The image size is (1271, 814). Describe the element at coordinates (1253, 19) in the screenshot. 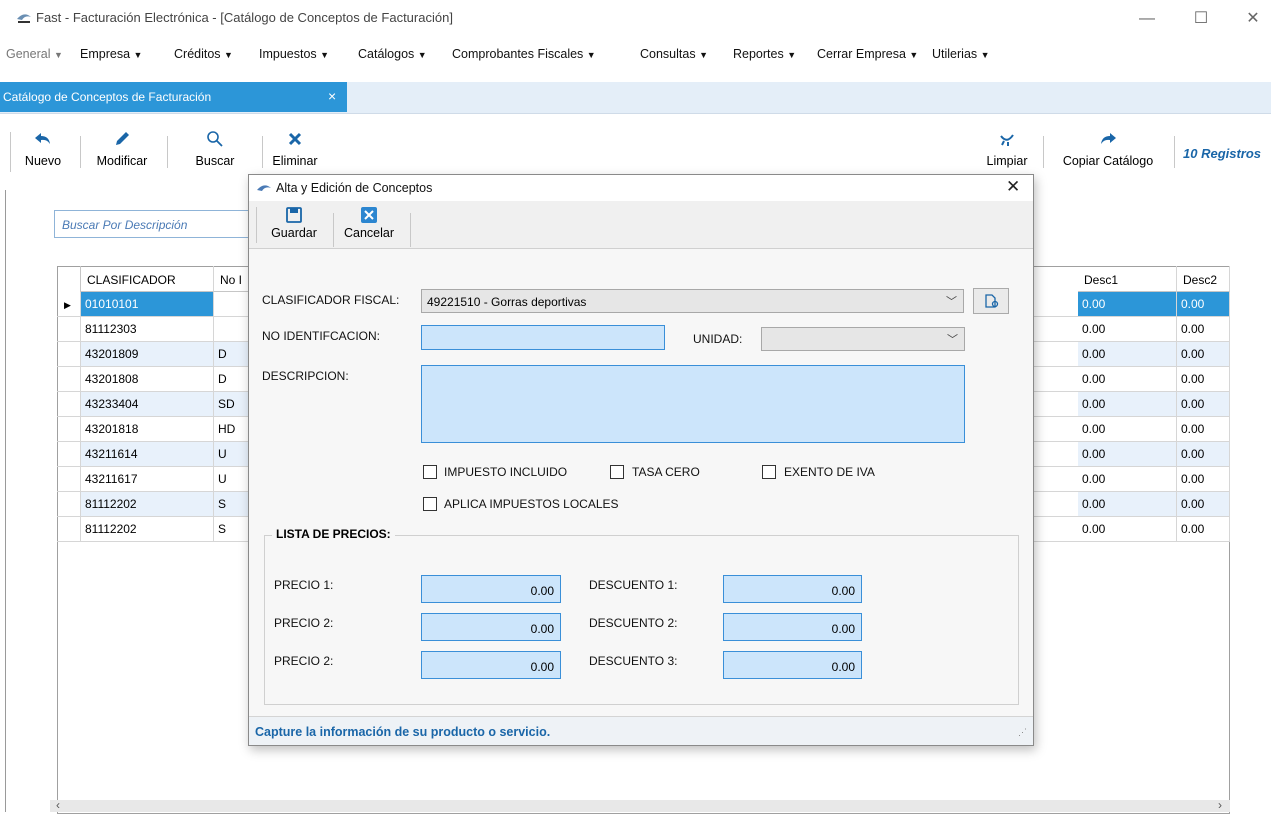

I see `close-window-button: ✕` at that location.